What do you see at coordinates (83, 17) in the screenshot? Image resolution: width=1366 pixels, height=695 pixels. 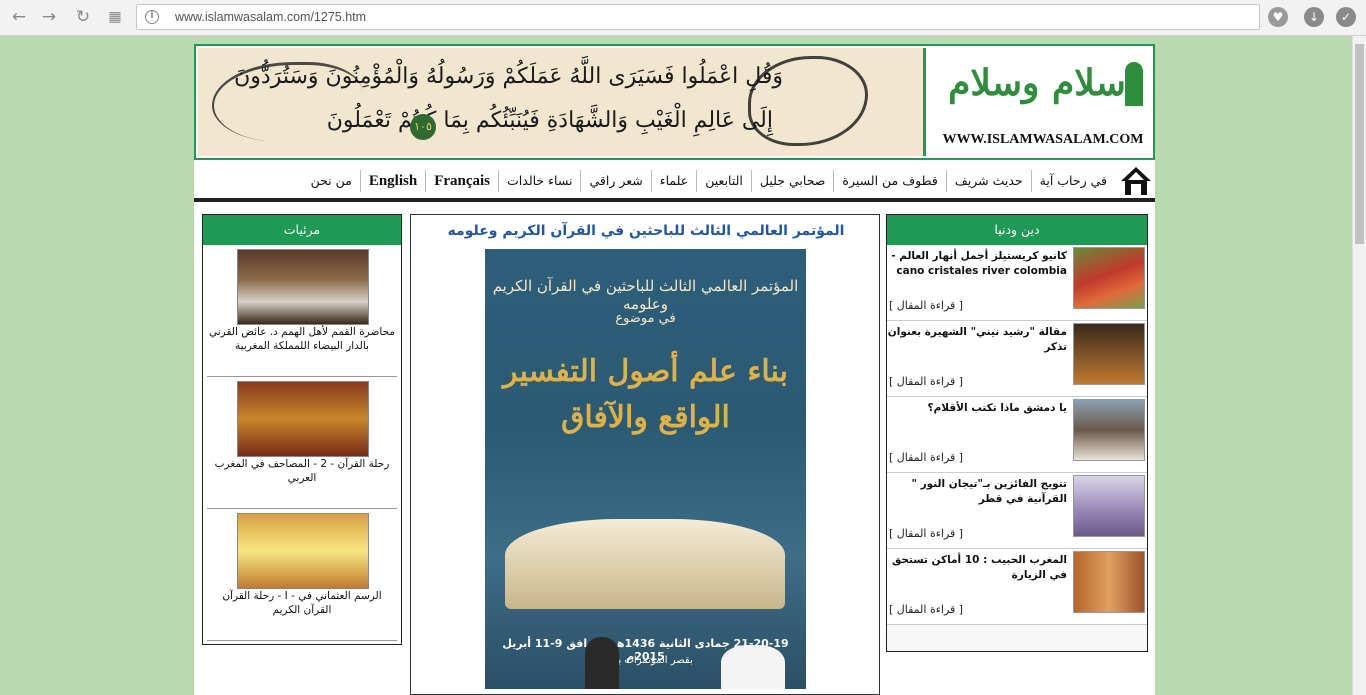 I see `reload-icon: ↻` at bounding box center [83, 17].